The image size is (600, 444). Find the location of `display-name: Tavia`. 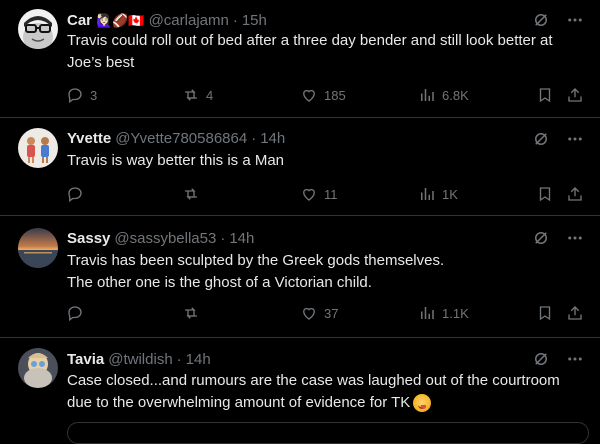

display-name: Tavia is located at coordinates (85, 359).